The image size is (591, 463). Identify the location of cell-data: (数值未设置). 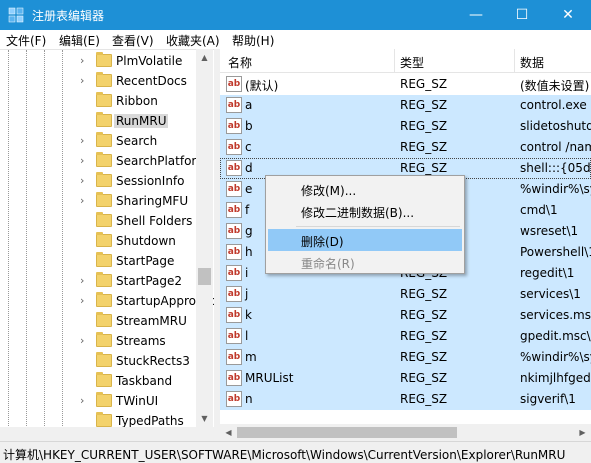
(555, 86).